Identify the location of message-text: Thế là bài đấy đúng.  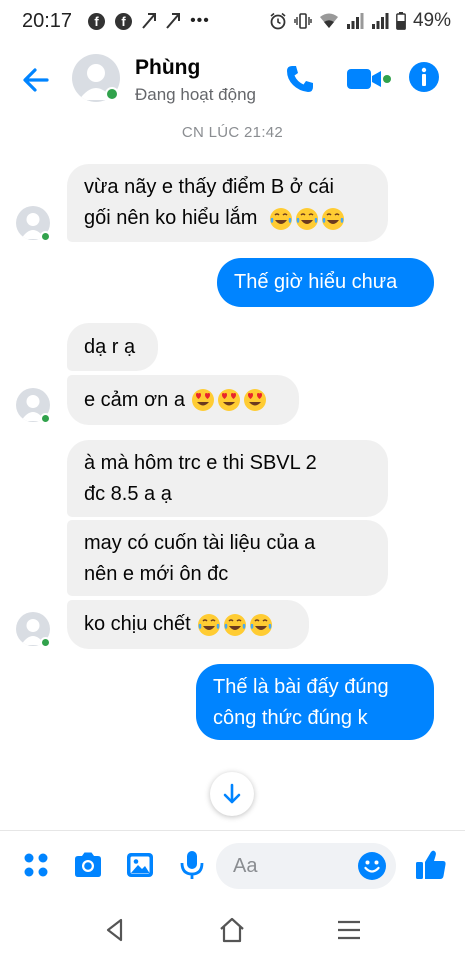
(301, 687).